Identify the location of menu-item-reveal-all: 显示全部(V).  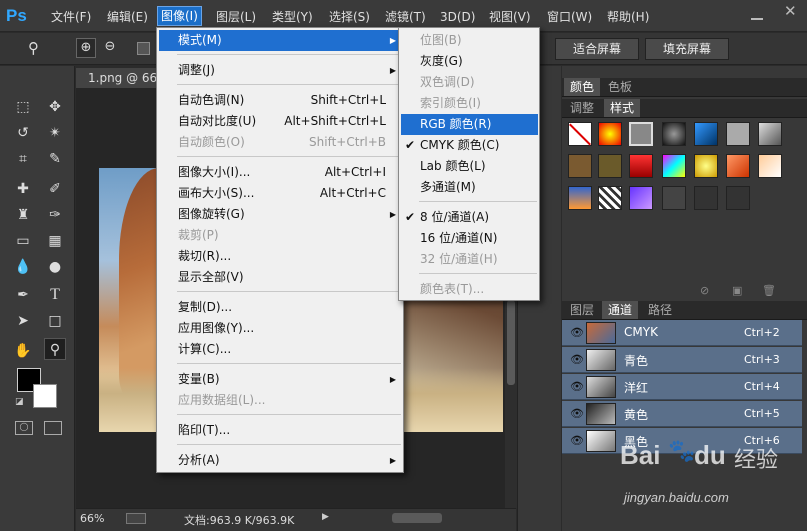
(280, 277).